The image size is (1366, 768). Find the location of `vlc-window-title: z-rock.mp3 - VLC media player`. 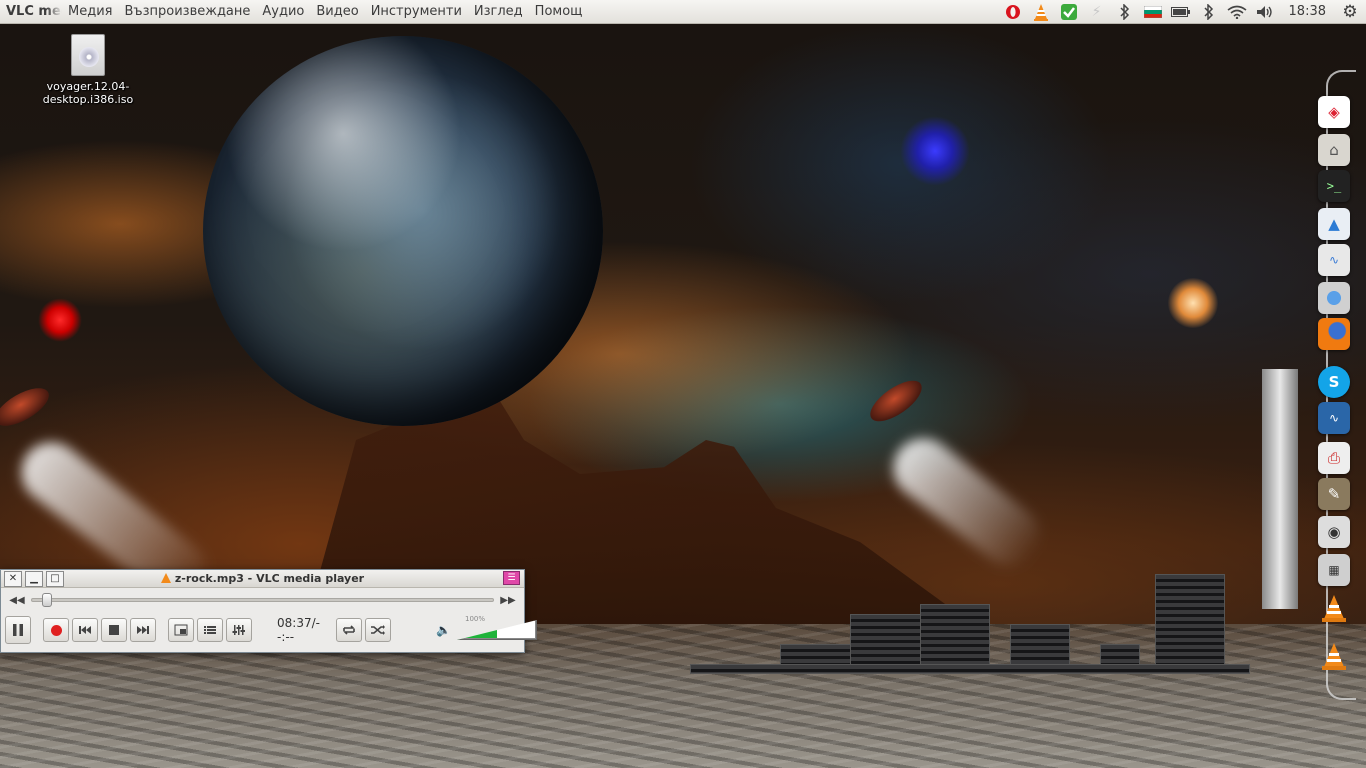

vlc-window-title: z-rock.mp3 - VLC media player is located at coordinates (262, 578).